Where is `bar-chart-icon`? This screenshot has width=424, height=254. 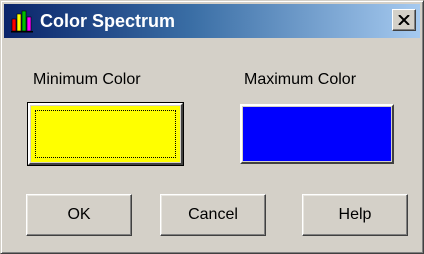
bar-chart-icon is located at coordinates (22, 21).